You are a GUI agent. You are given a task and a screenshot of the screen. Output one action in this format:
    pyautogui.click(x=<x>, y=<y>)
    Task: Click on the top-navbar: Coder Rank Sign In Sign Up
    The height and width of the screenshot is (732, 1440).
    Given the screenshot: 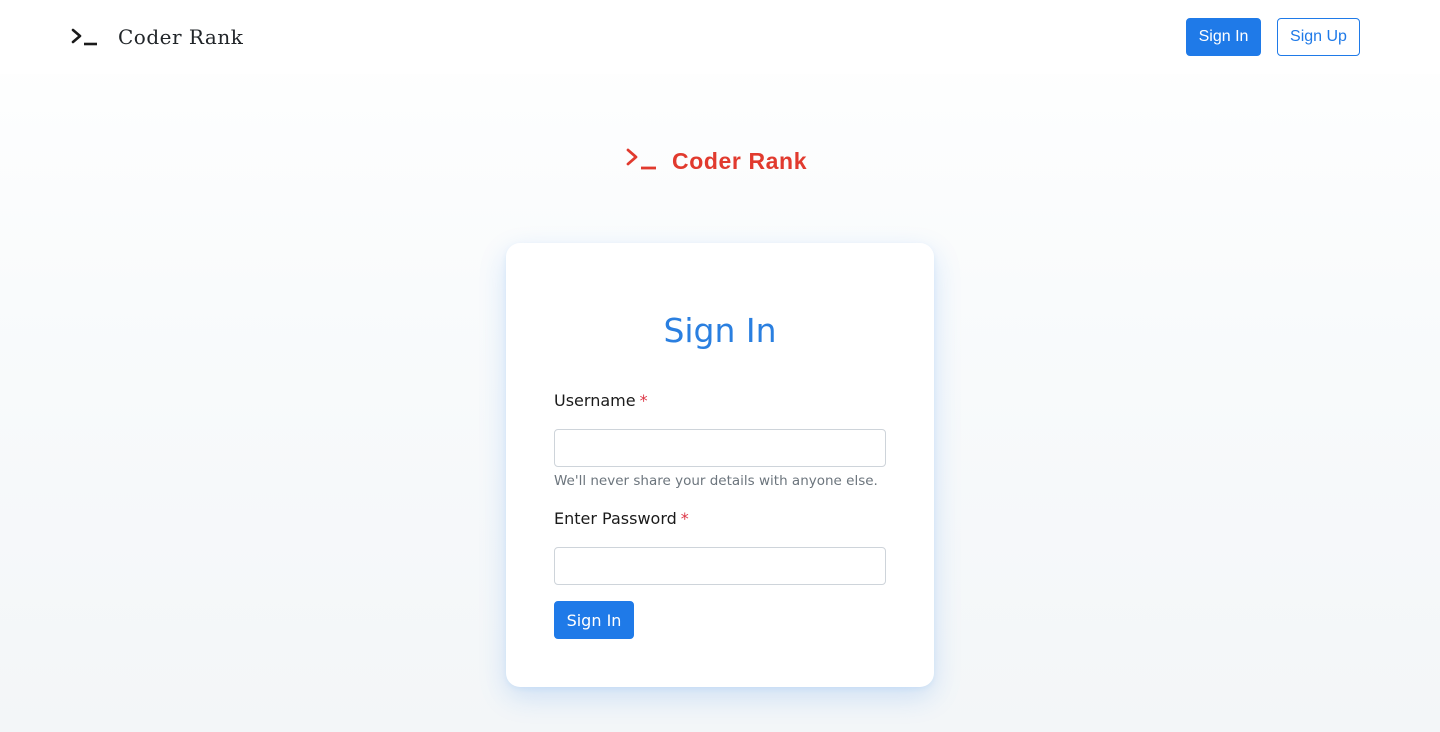 What is the action you would take?
    pyautogui.click(x=720, y=37)
    